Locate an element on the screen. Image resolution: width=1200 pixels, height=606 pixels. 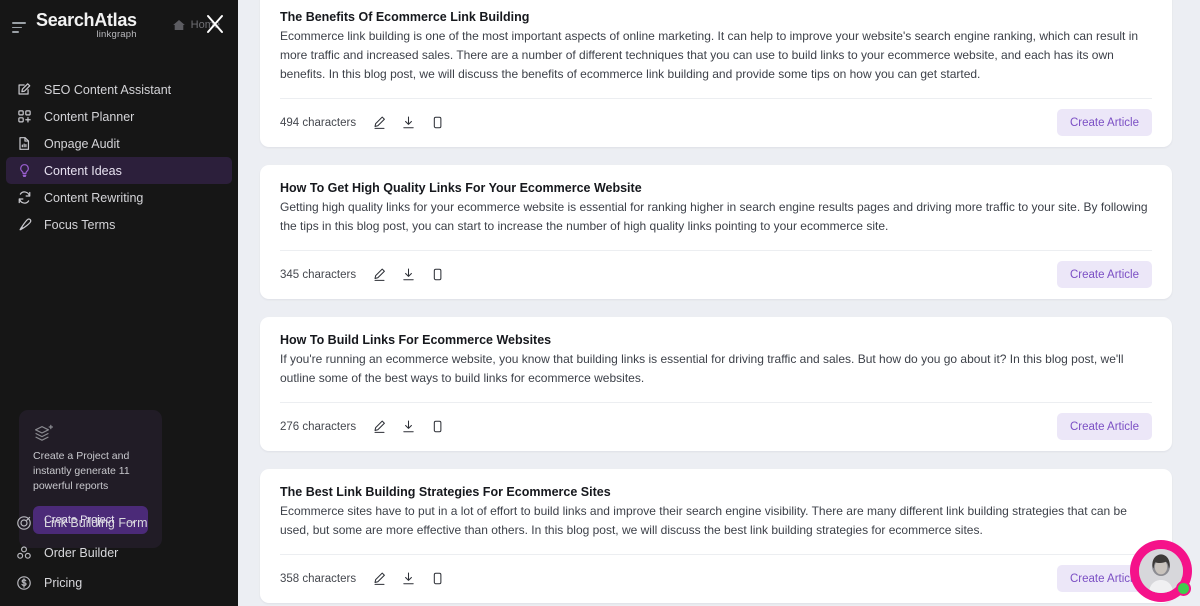
sidebar-item-label: Focus Terms is located at coordinates (80, 224).